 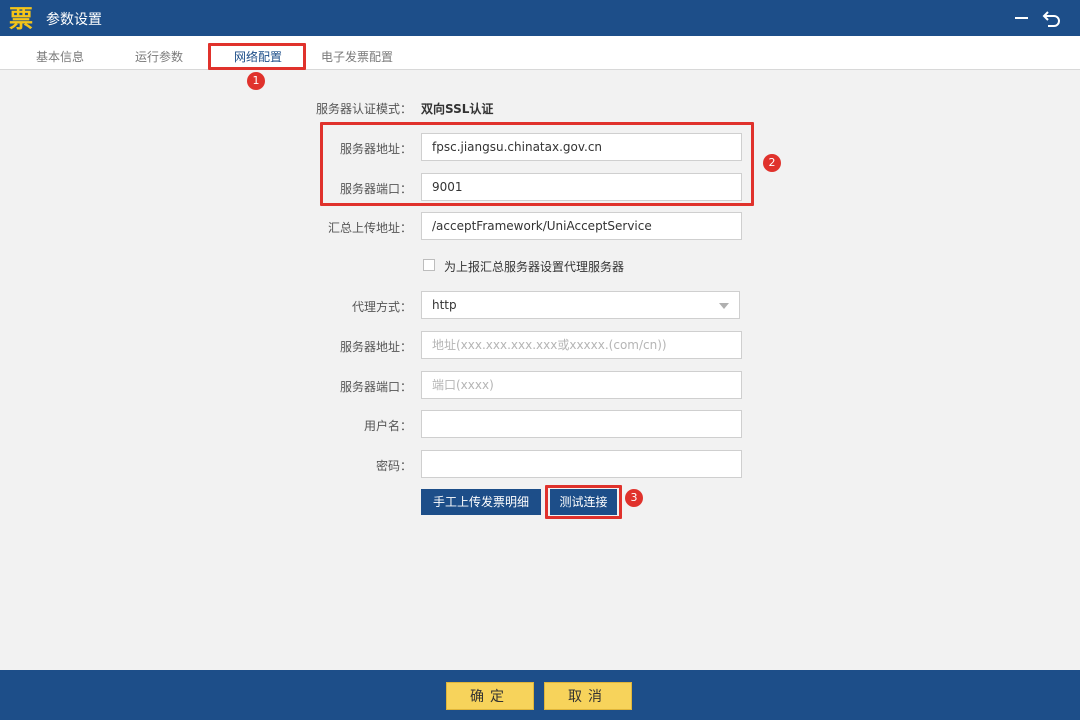 What do you see at coordinates (581, 226) in the screenshot?
I see `upload-address-input: /acceptFramework/UniAcceptService` at bounding box center [581, 226].